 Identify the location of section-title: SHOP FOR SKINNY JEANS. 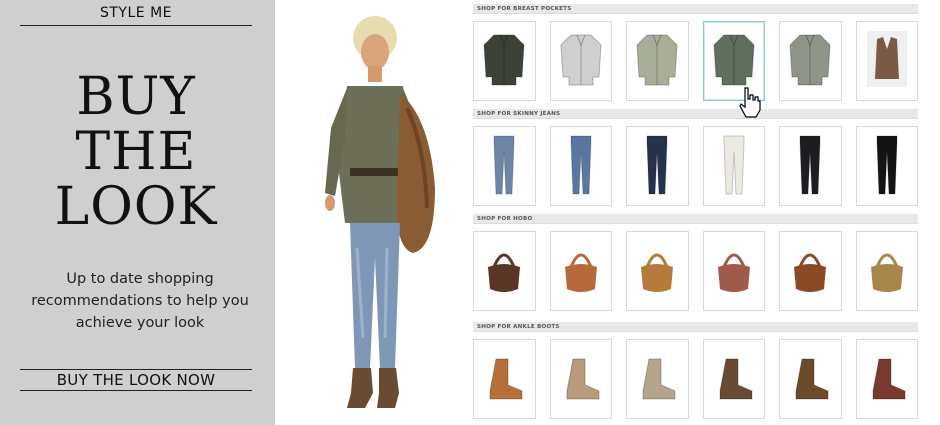
(695, 114).